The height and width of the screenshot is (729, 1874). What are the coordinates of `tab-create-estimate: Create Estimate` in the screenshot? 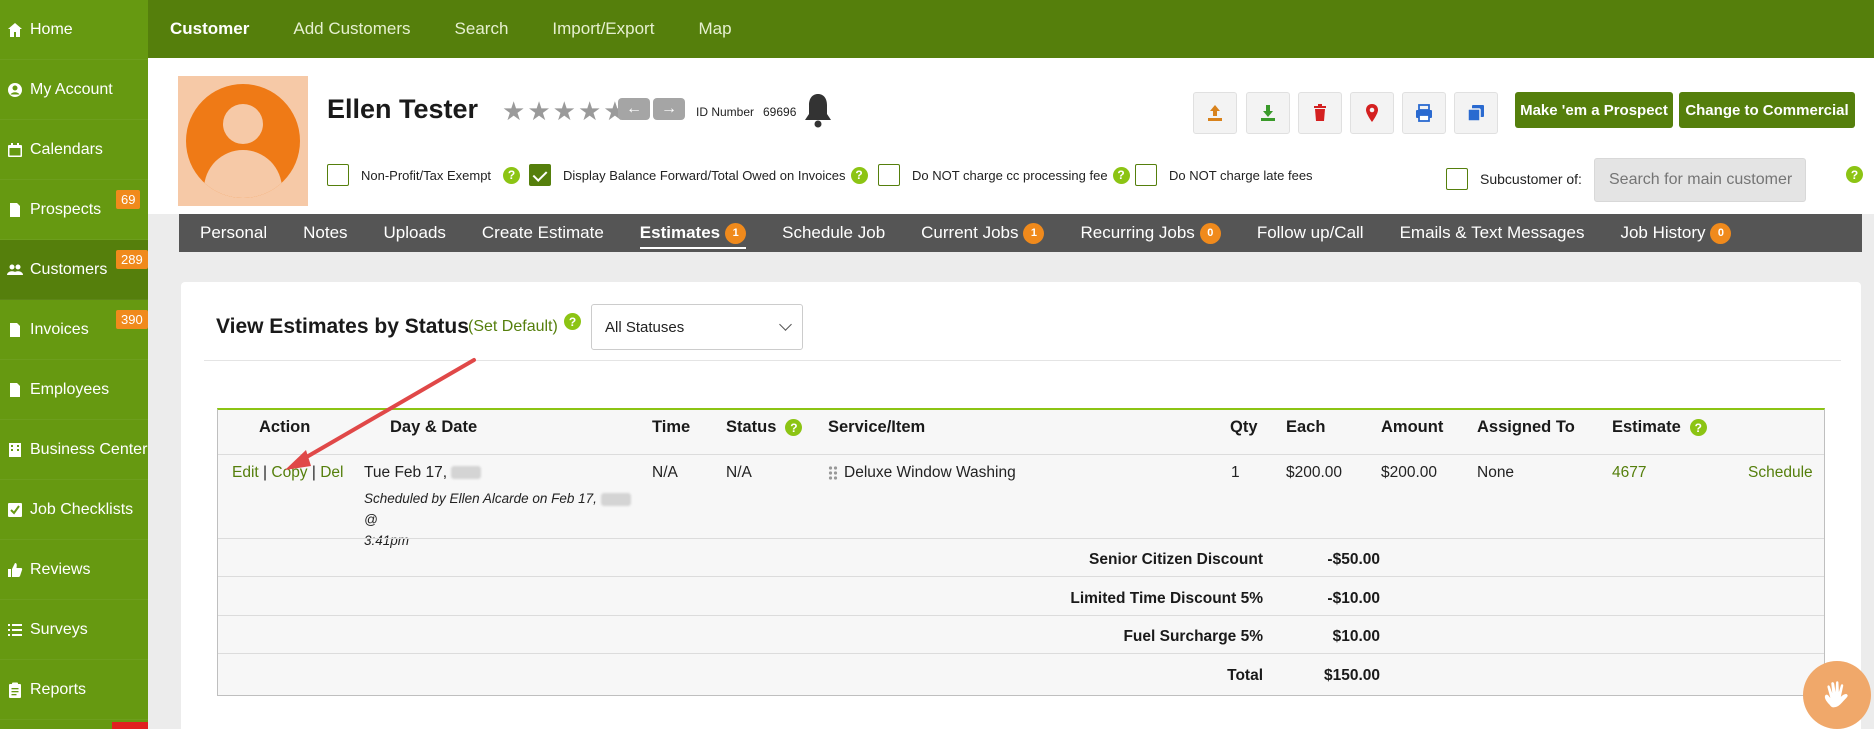 It's located at (543, 233).